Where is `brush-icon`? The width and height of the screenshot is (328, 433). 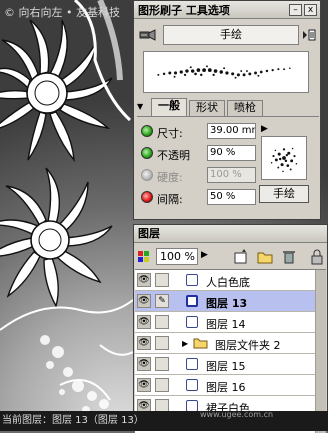
brush-icon is located at coordinates (148, 35).